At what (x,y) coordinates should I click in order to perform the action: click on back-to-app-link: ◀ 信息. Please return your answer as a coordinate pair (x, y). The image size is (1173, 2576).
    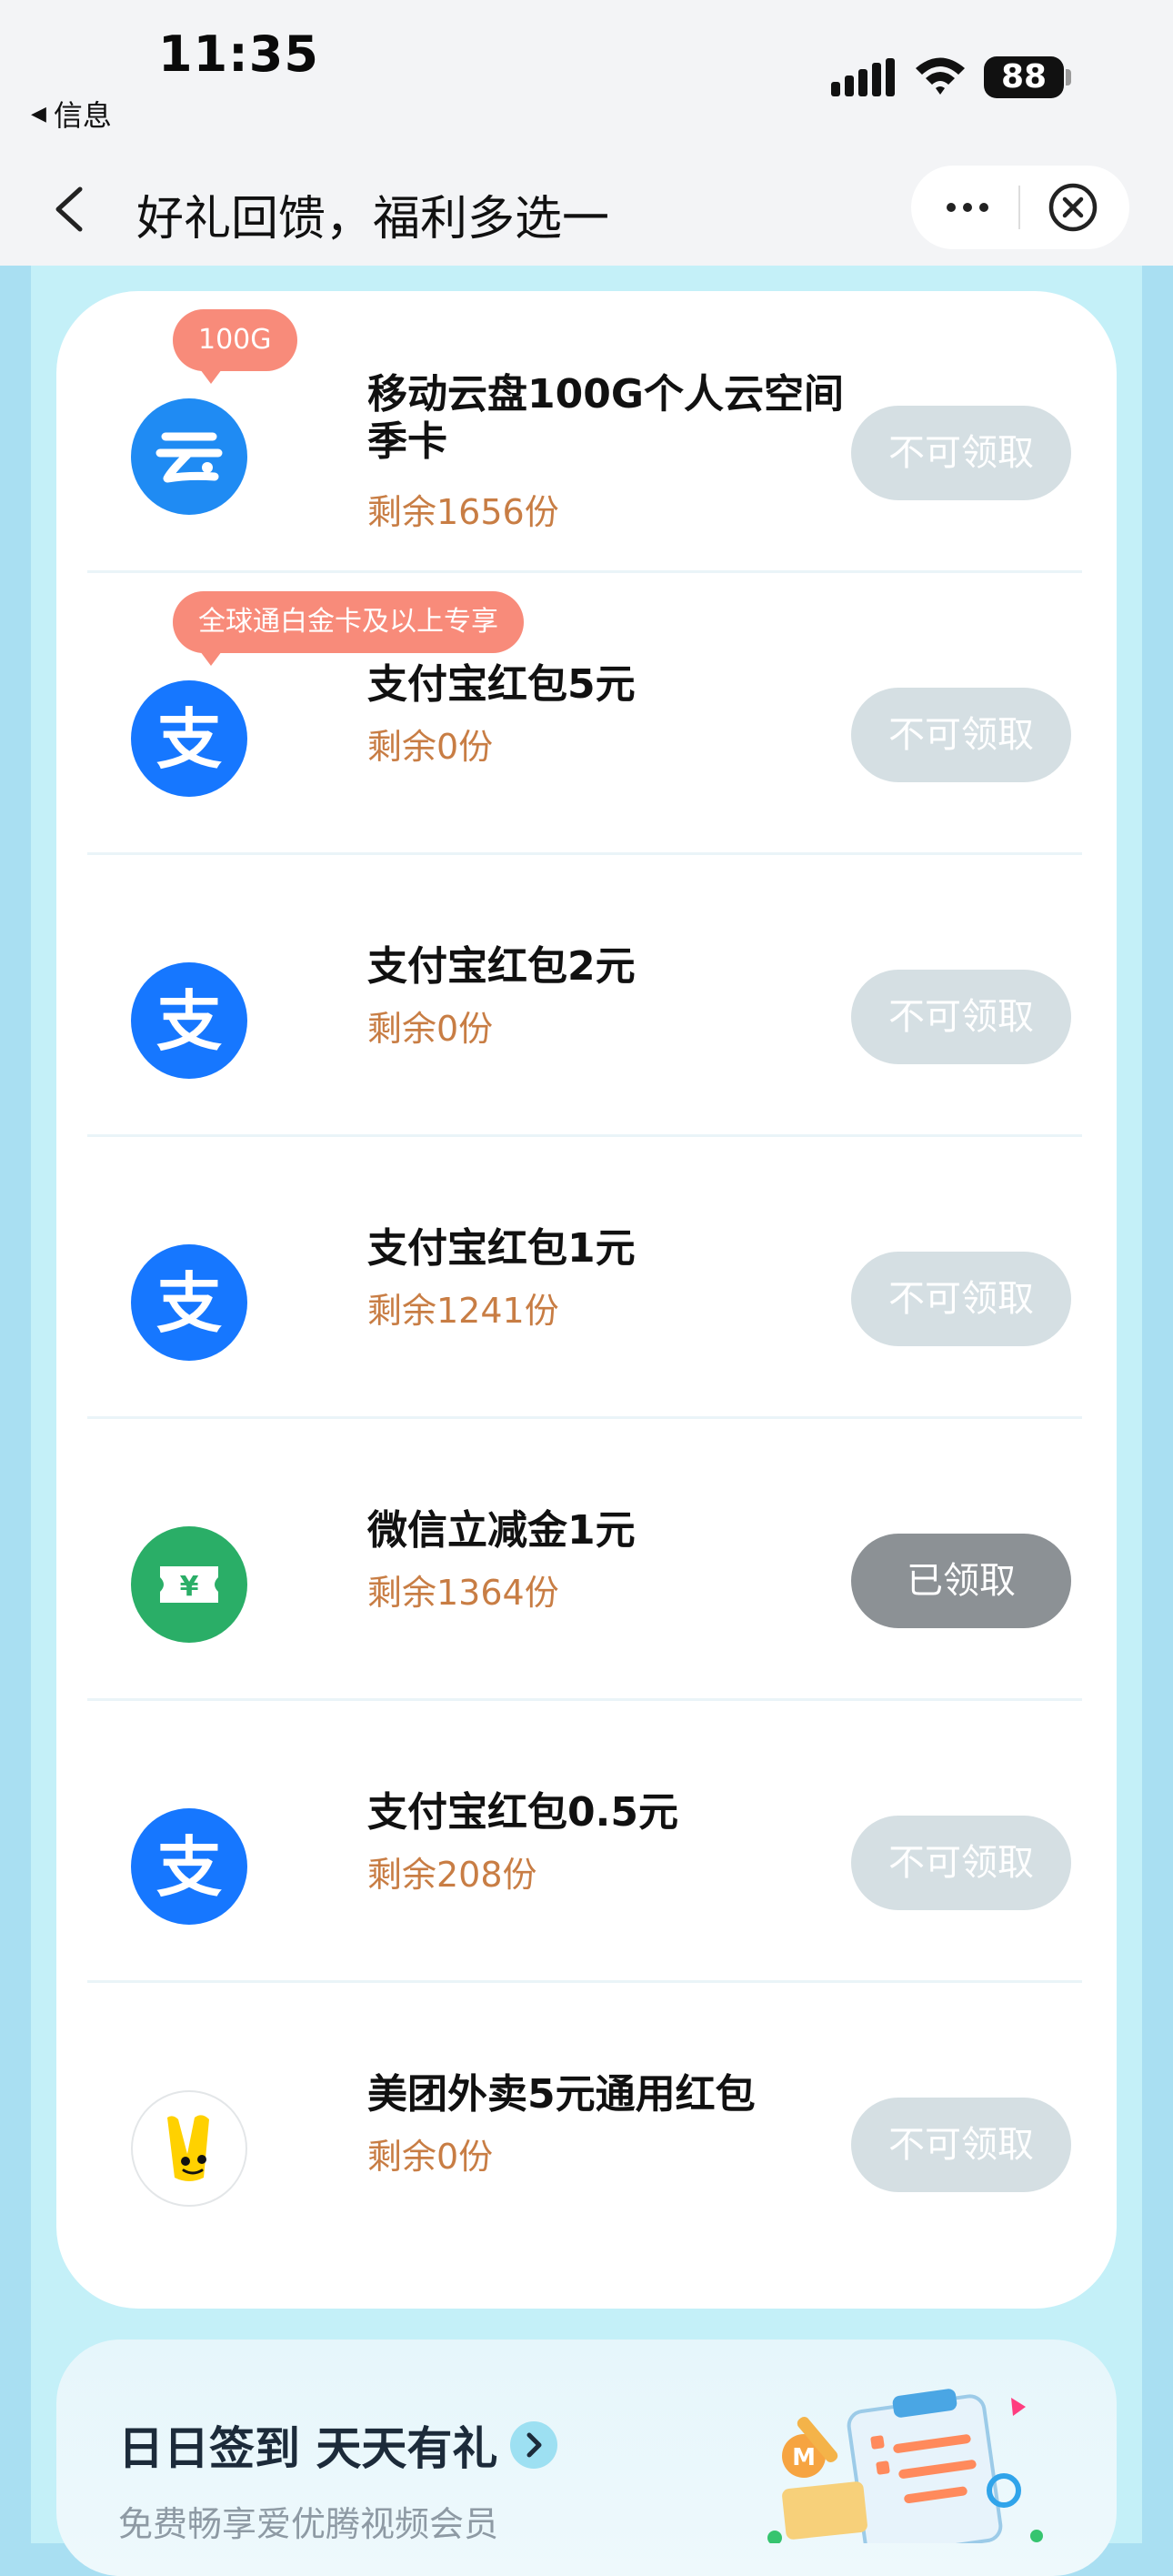
    Looking at the image, I should click on (71, 114).